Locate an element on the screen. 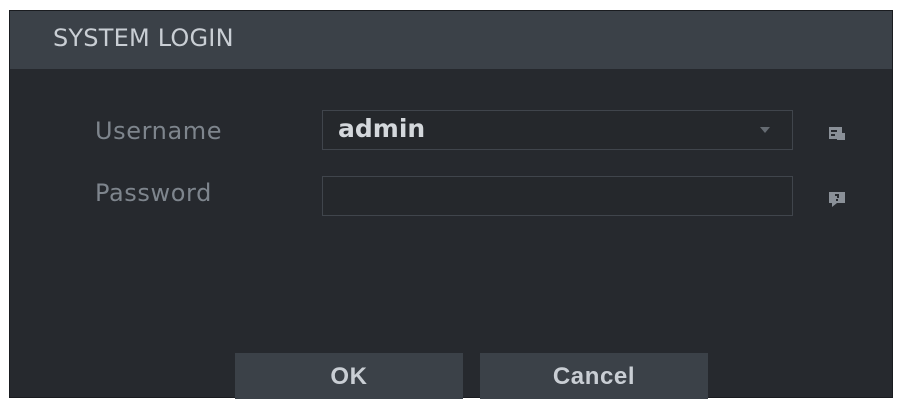 This screenshot has width=903, height=401. password-label: Password is located at coordinates (153, 193).